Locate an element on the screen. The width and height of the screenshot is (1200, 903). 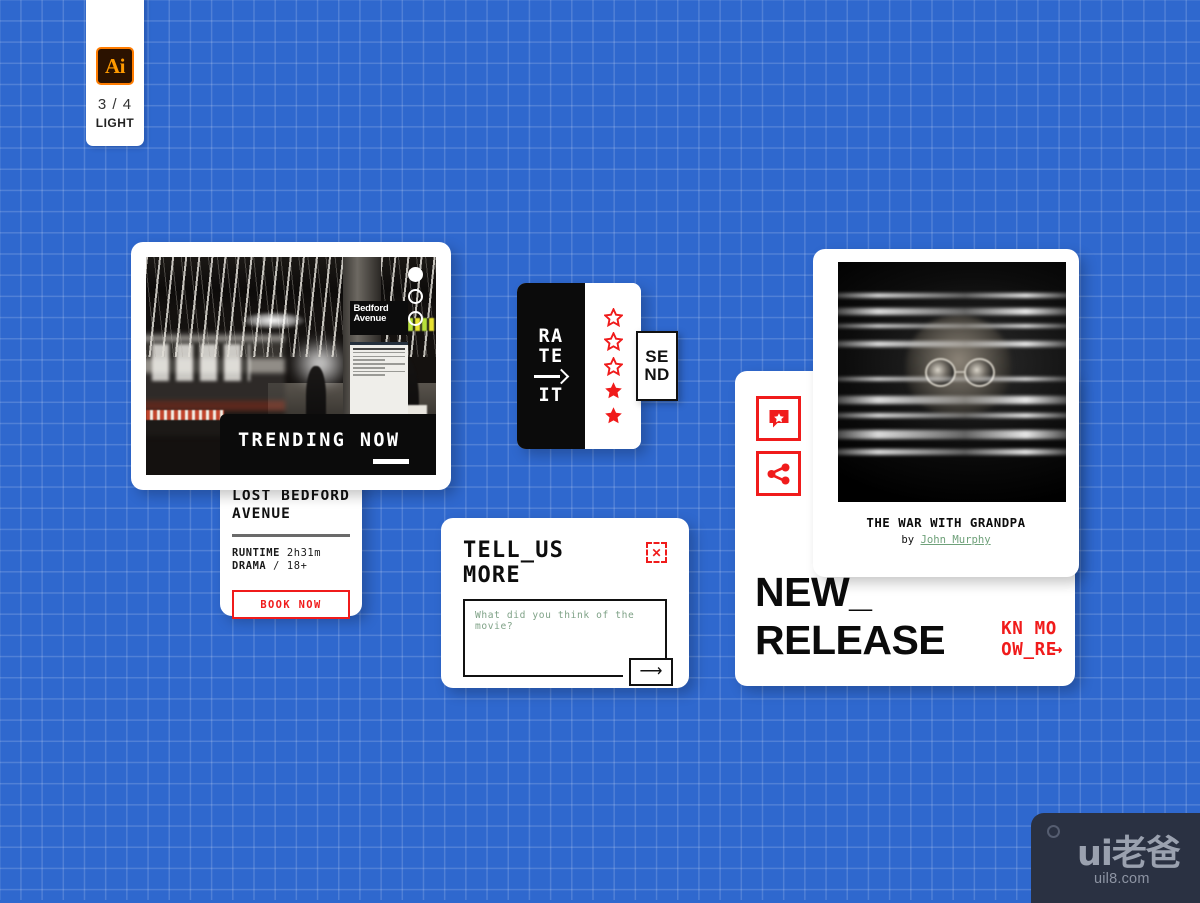
feedback-title: TELL_US MORE is located at coordinates (514, 563).